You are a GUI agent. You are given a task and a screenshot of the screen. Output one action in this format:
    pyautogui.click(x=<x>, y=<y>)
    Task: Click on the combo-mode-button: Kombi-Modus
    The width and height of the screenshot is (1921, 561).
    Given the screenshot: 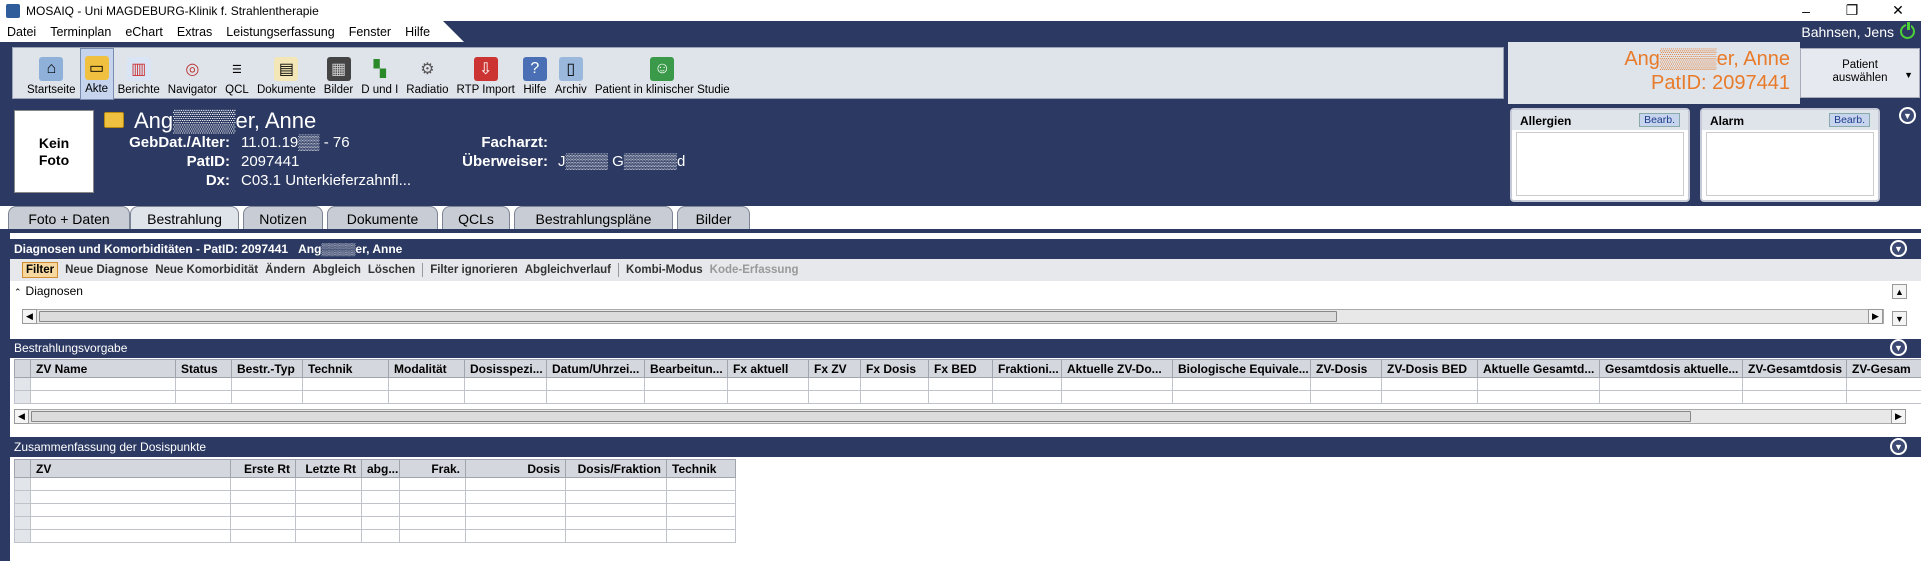 What is the action you would take?
    pyautogui.click(x=664, y=270)
    